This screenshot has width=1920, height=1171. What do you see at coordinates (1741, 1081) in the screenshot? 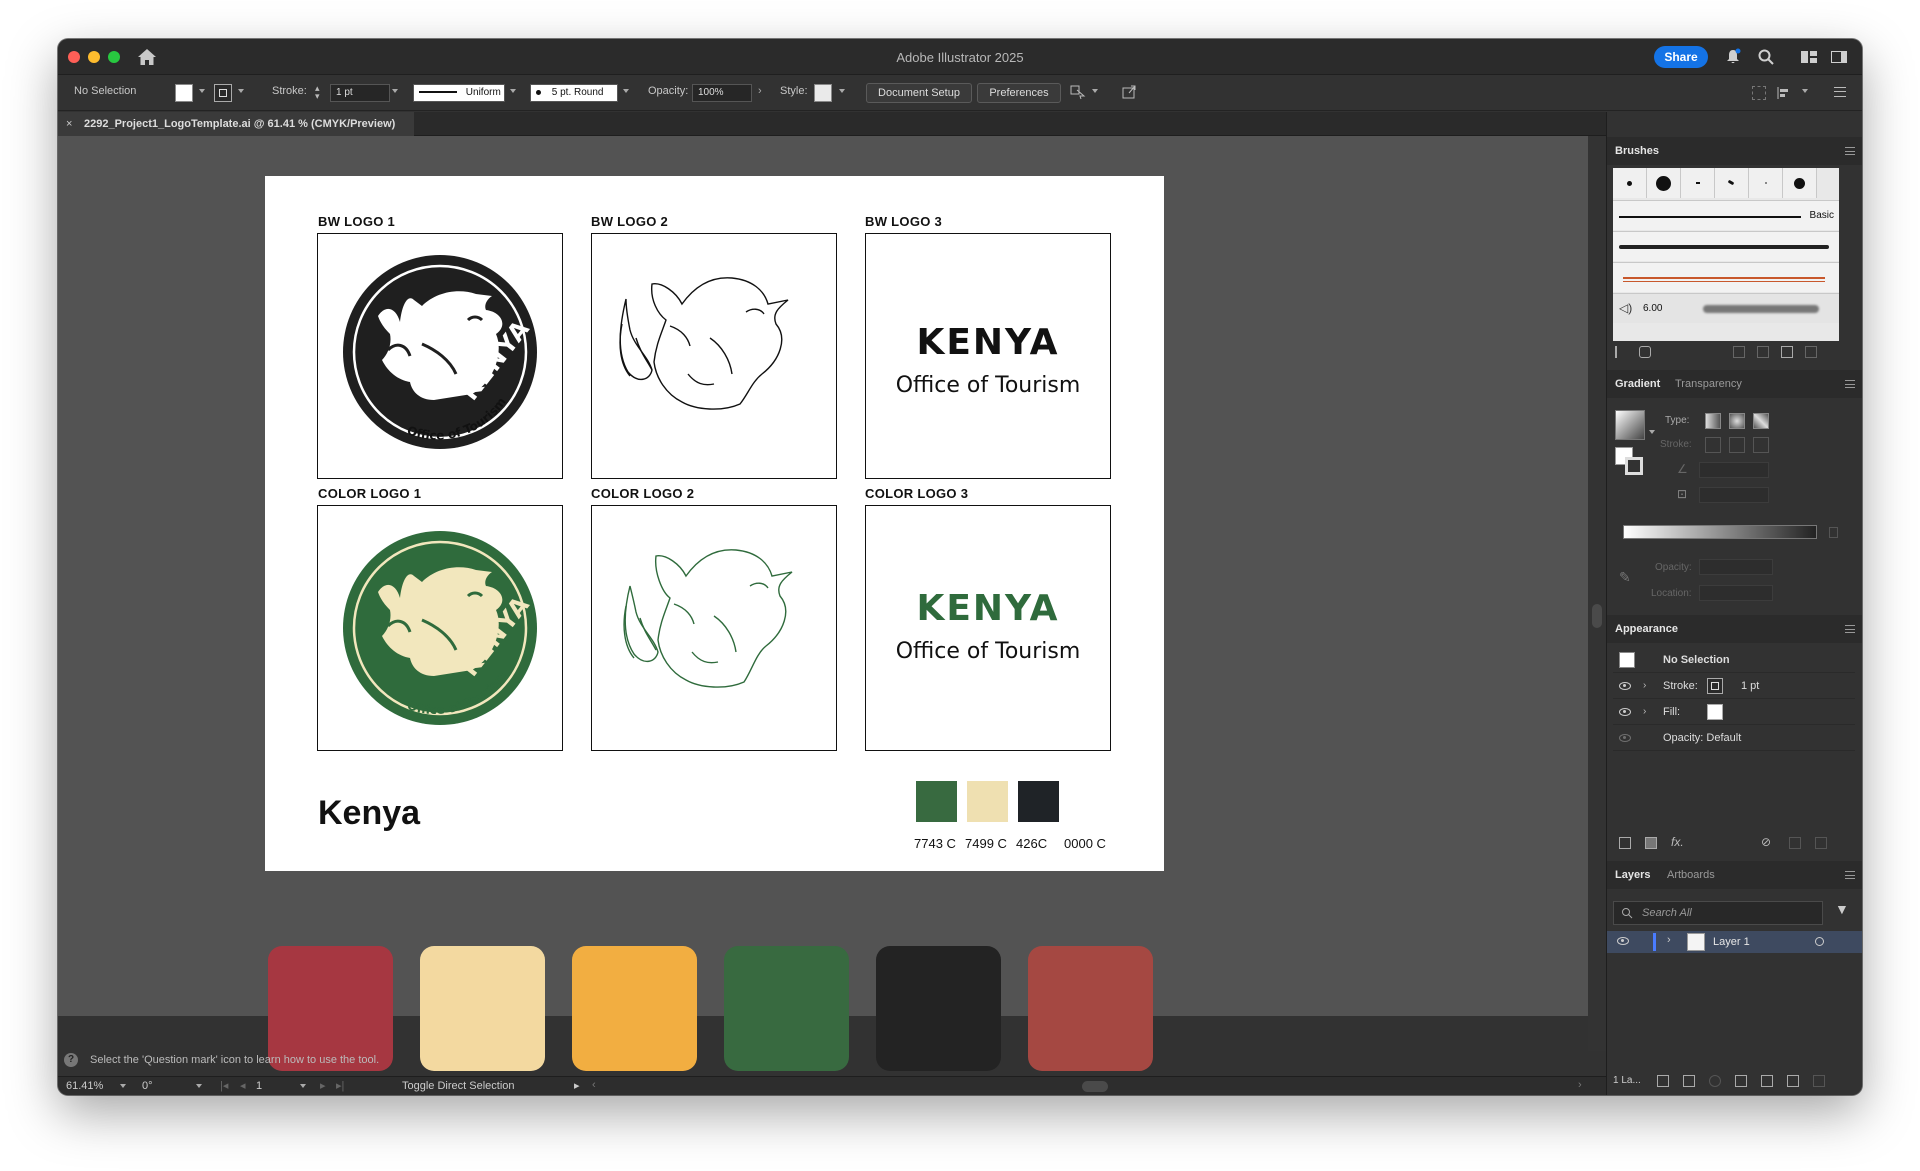
I see `clipping-mask-icon` at bounding box center [1741, 1081].